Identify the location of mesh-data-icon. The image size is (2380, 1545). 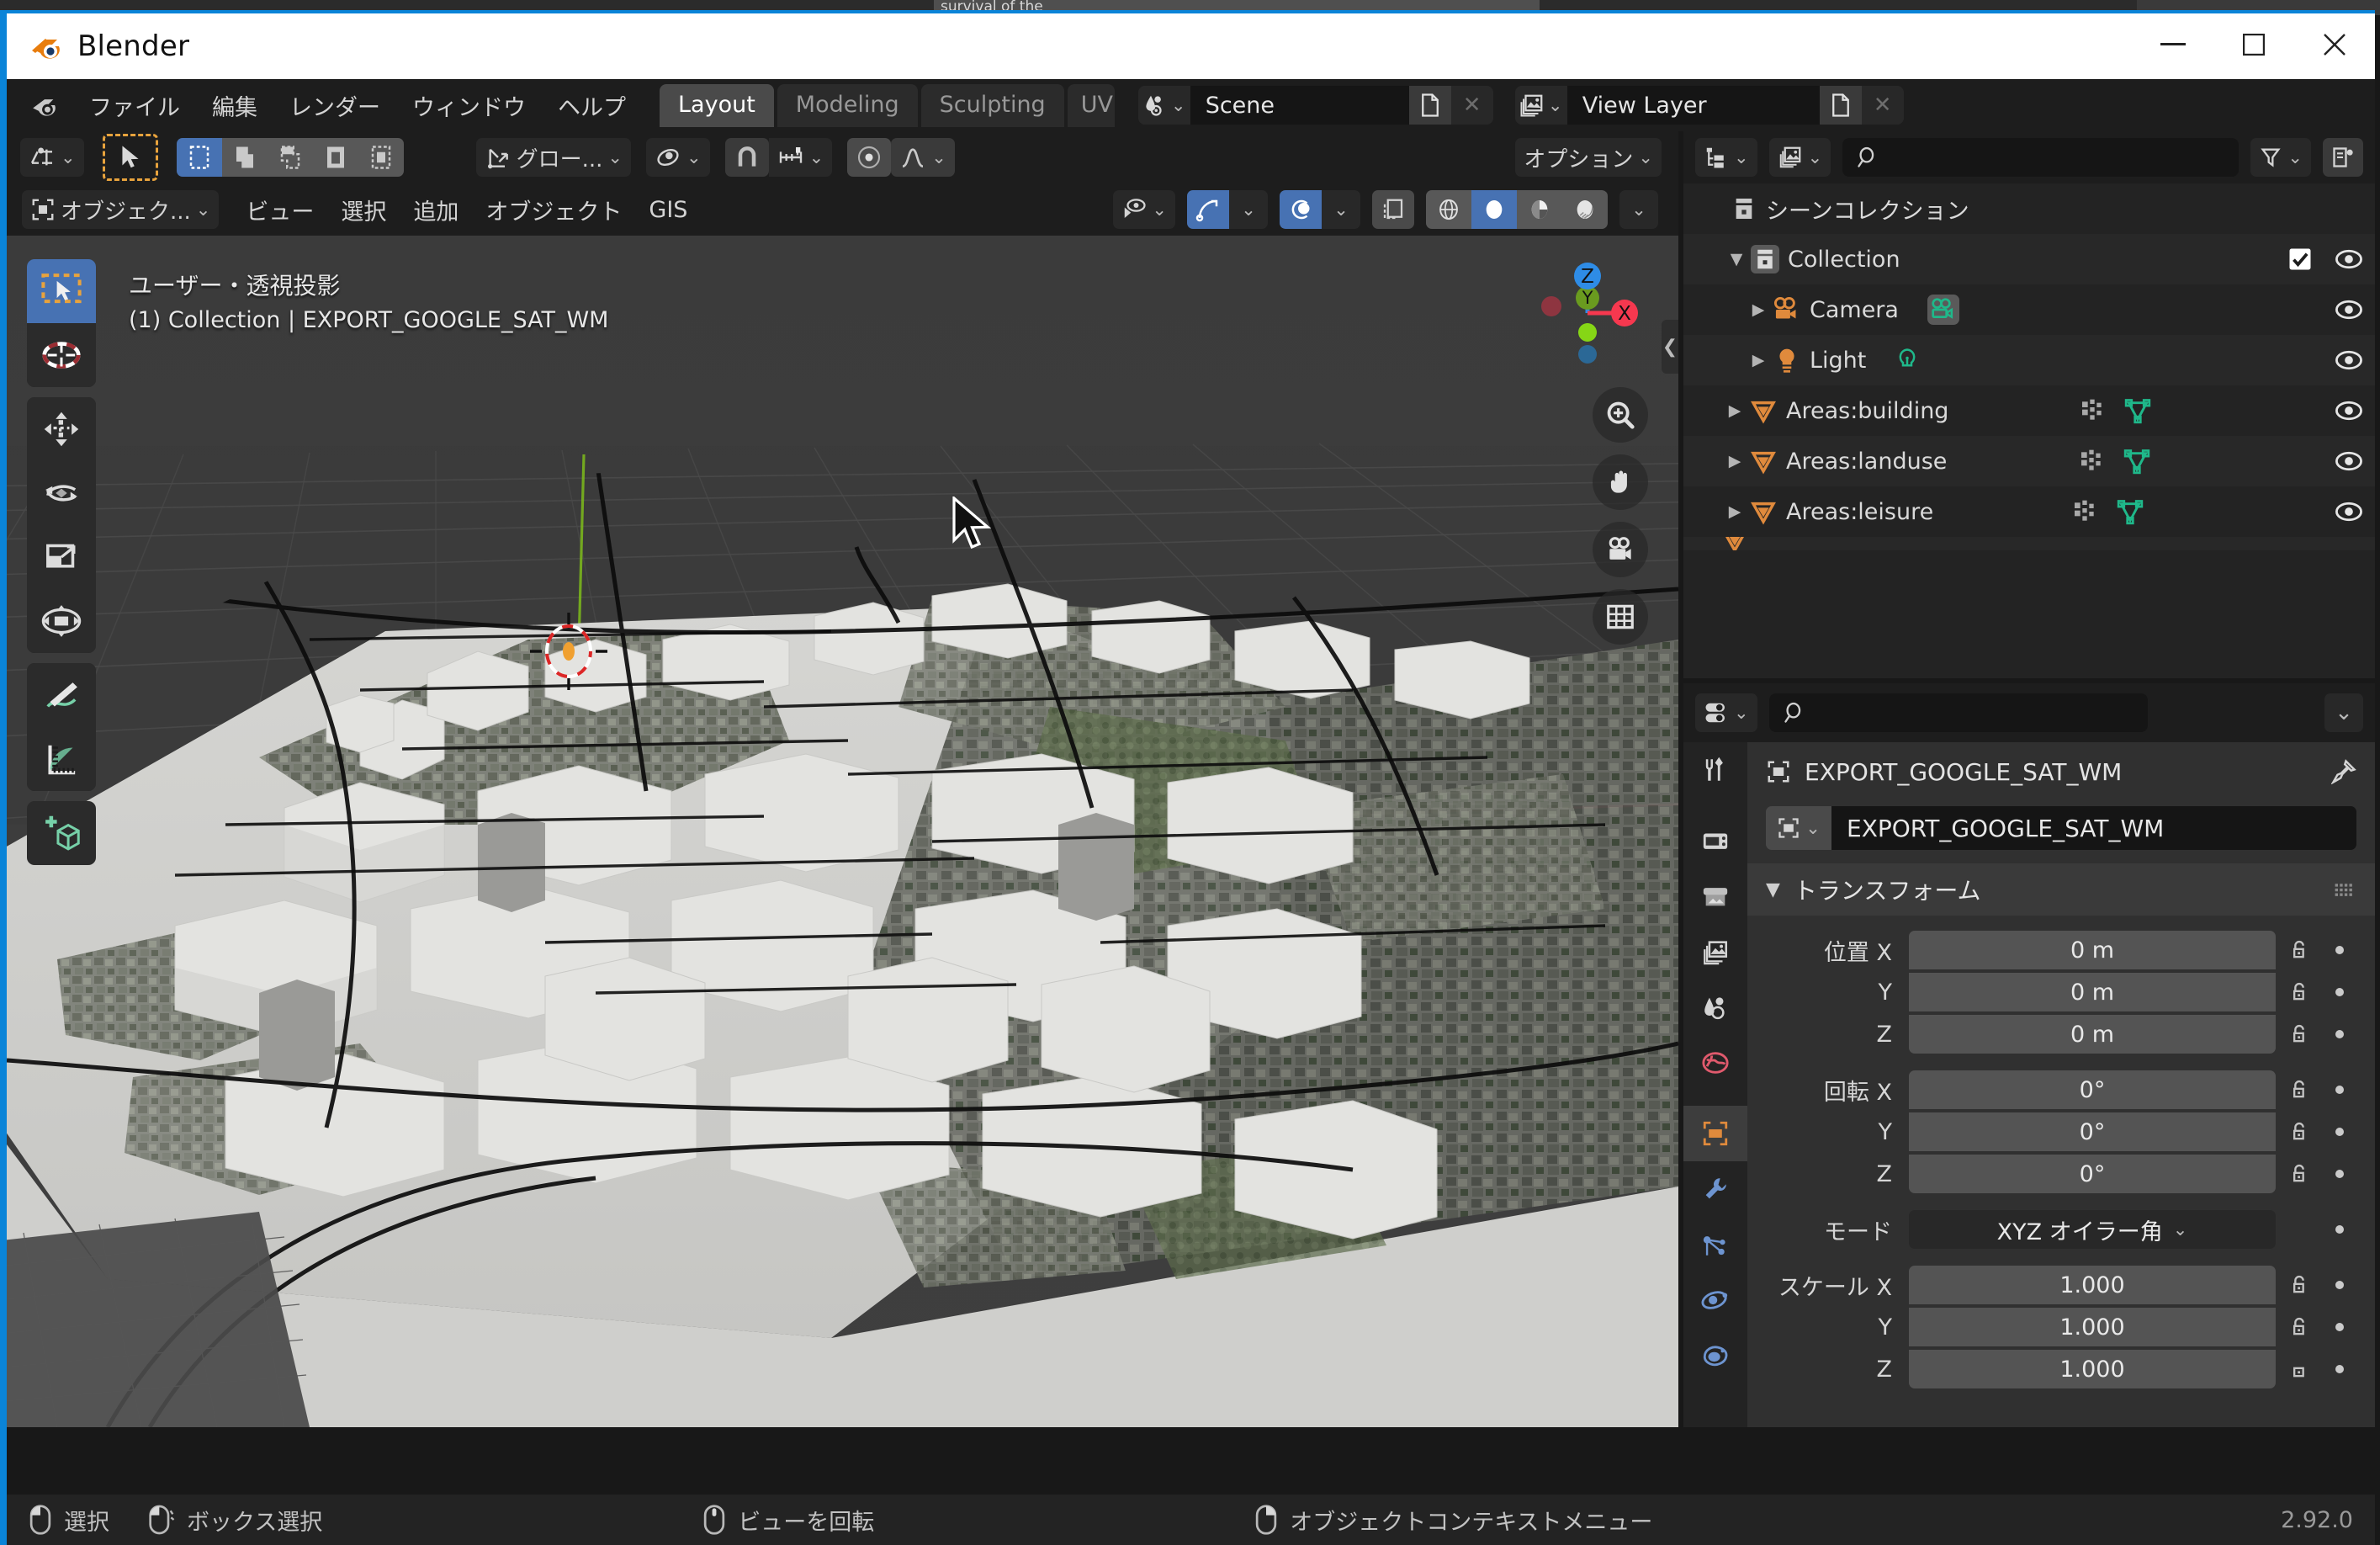
(2136, 461).